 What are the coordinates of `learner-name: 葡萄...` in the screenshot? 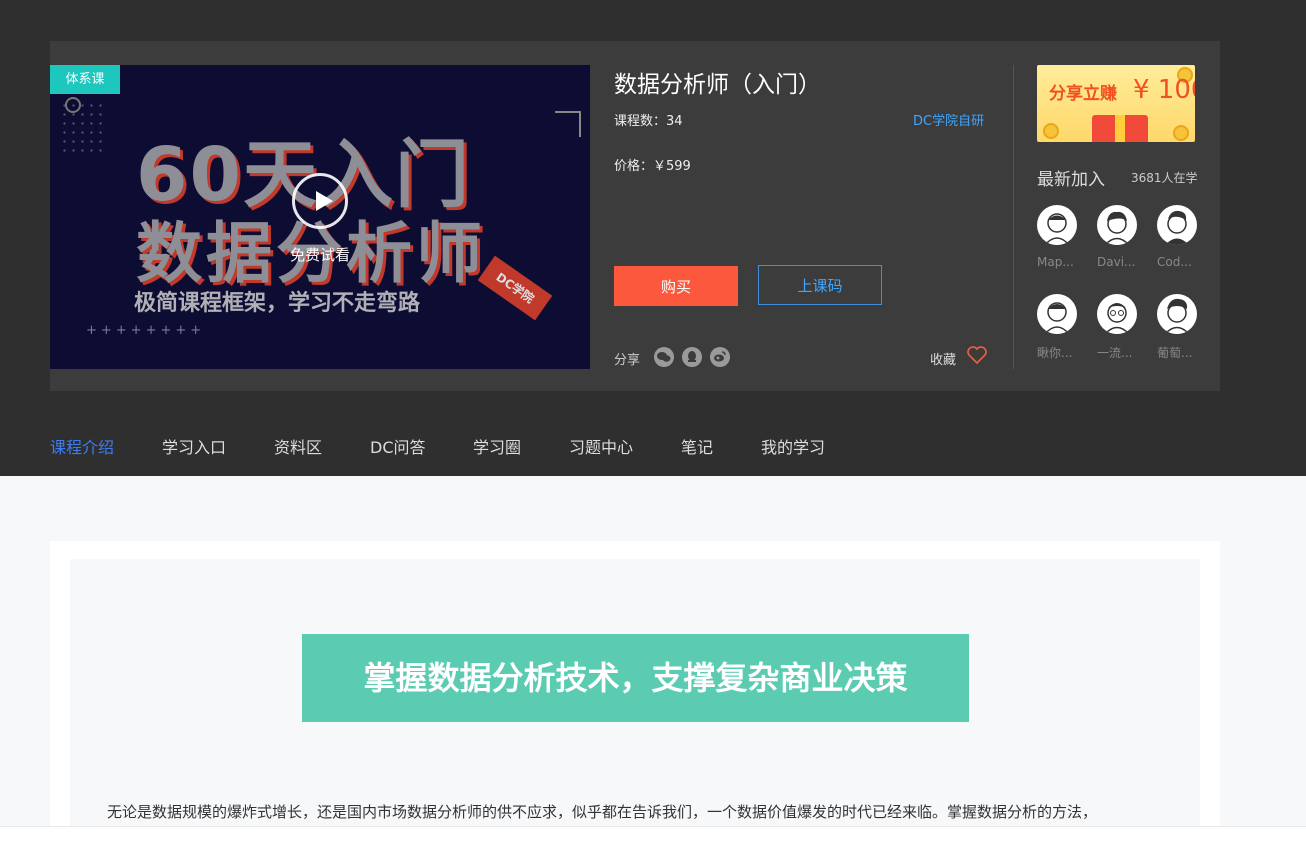 It's located at (1175, 353).